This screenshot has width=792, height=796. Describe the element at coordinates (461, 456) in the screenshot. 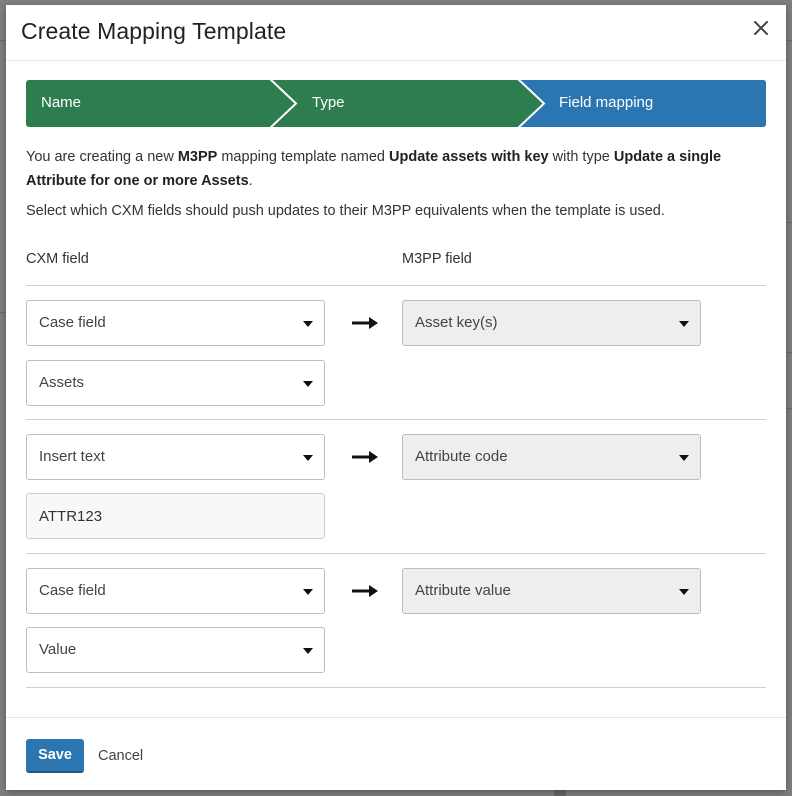

I see `select-value: Attribute code` at that location.